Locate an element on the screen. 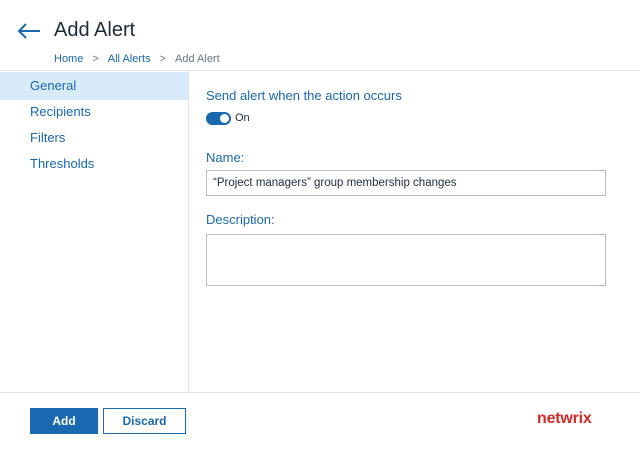  name-label: Name: is located at coordinates (225, 157).